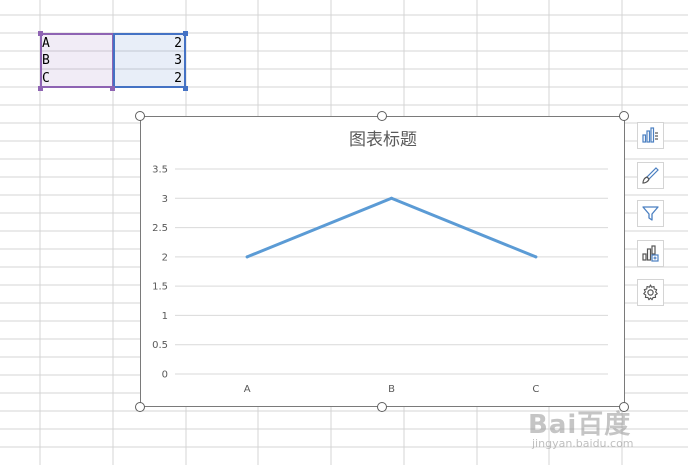 The height and width of the screenshot is (465, 688). I want to click on chart-style-icon, so click(650, 175).